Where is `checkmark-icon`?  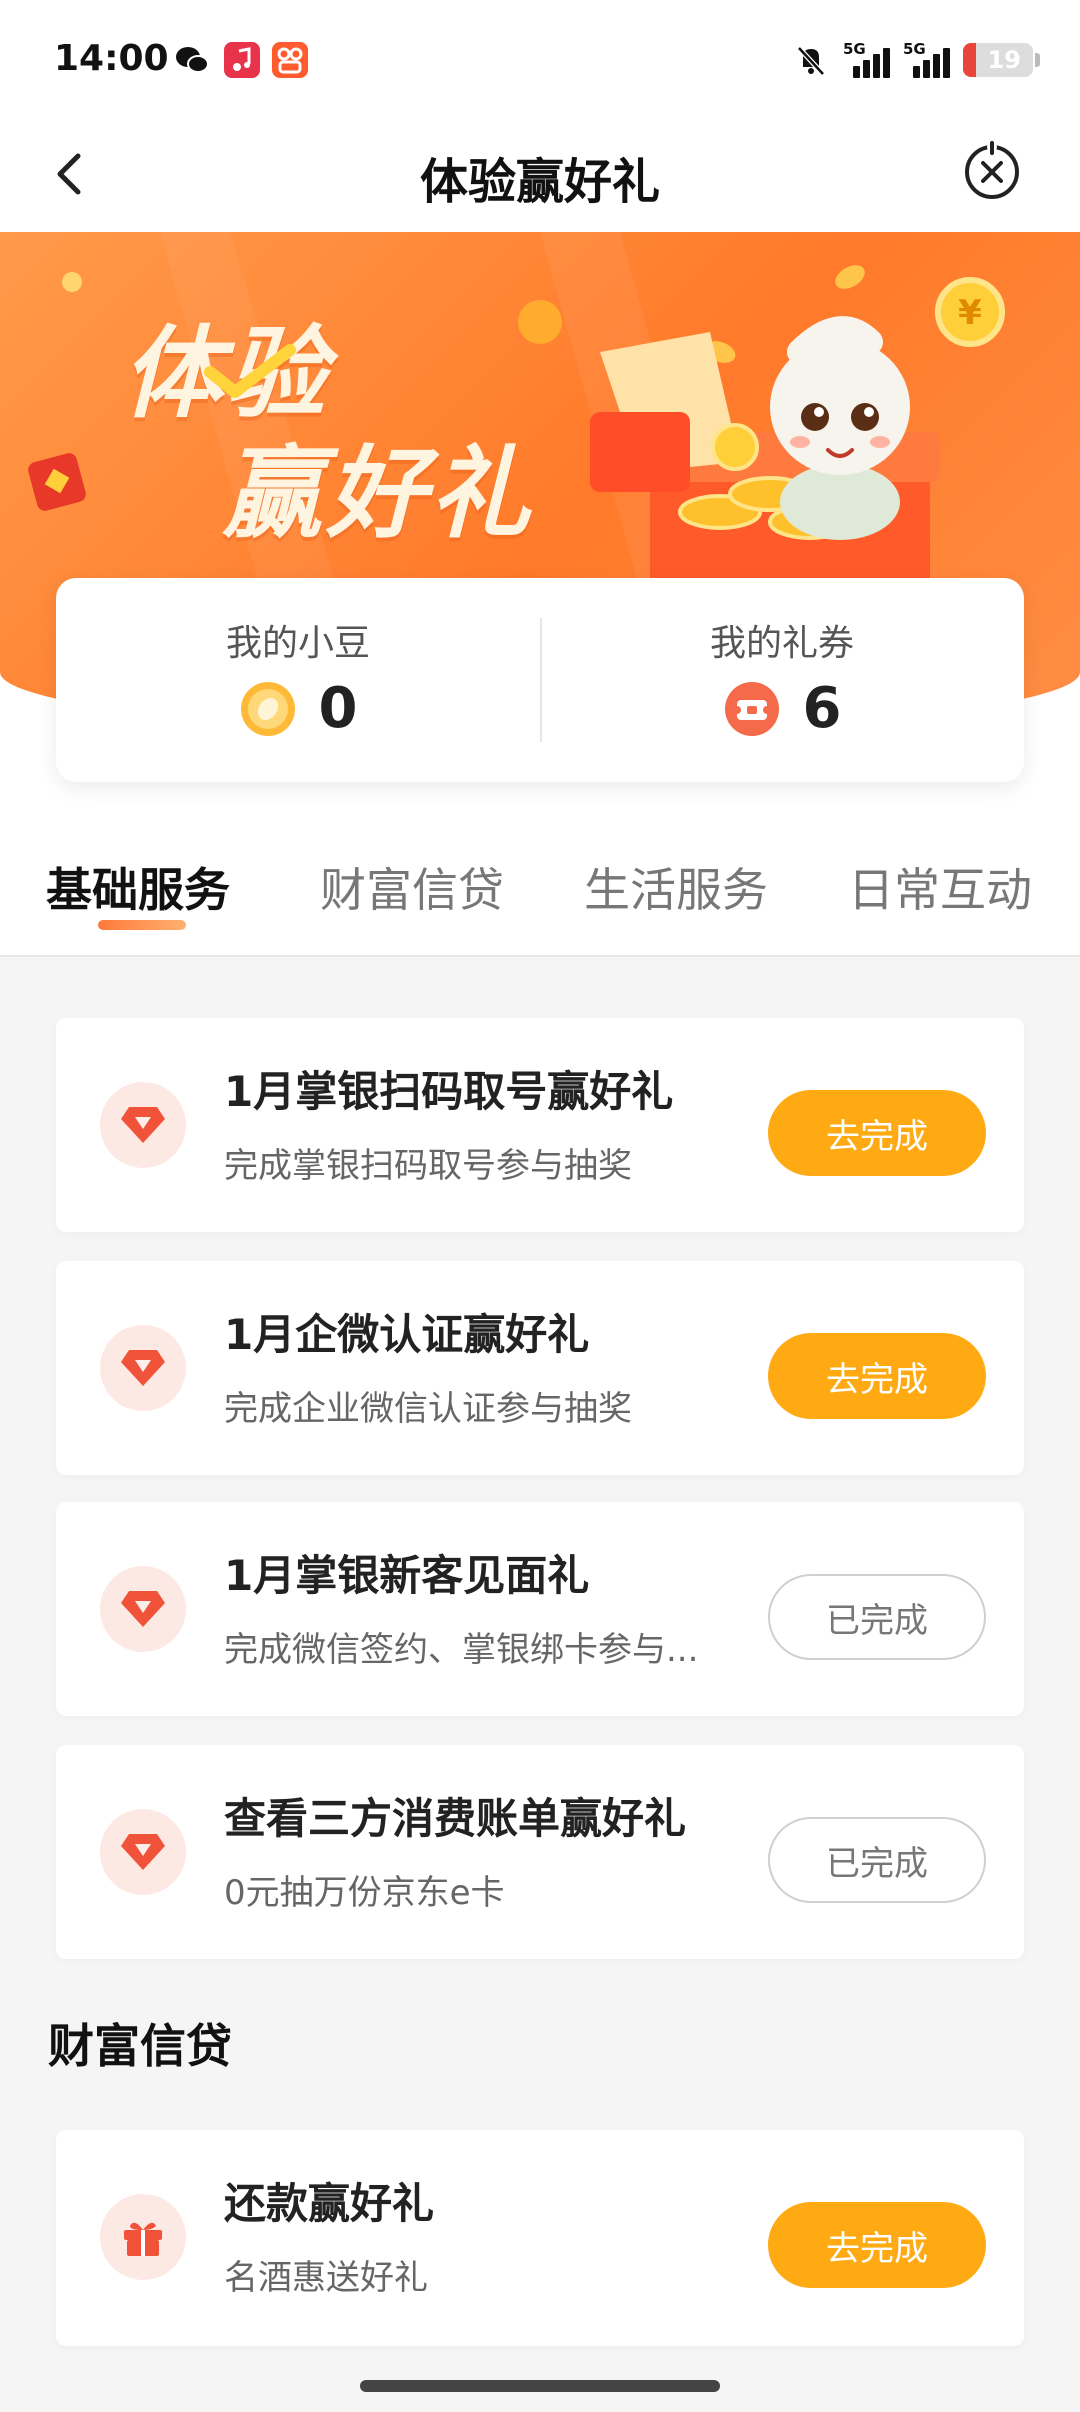
checkmark-icon is located at coordinates (250, 371).